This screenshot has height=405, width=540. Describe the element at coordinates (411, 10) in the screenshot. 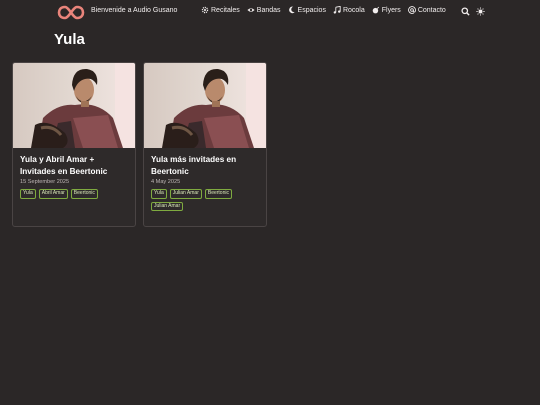

I see `at-icon` at that location.